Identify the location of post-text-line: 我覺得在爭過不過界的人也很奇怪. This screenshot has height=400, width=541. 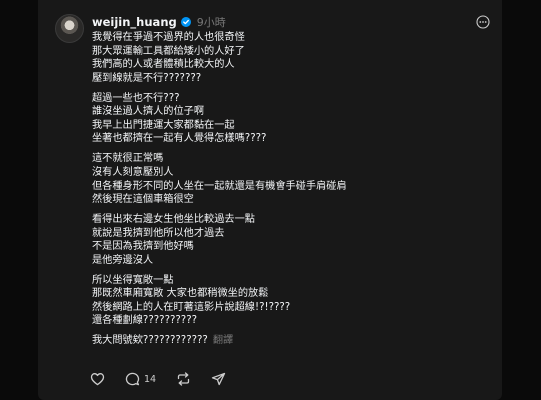
(168, 37).